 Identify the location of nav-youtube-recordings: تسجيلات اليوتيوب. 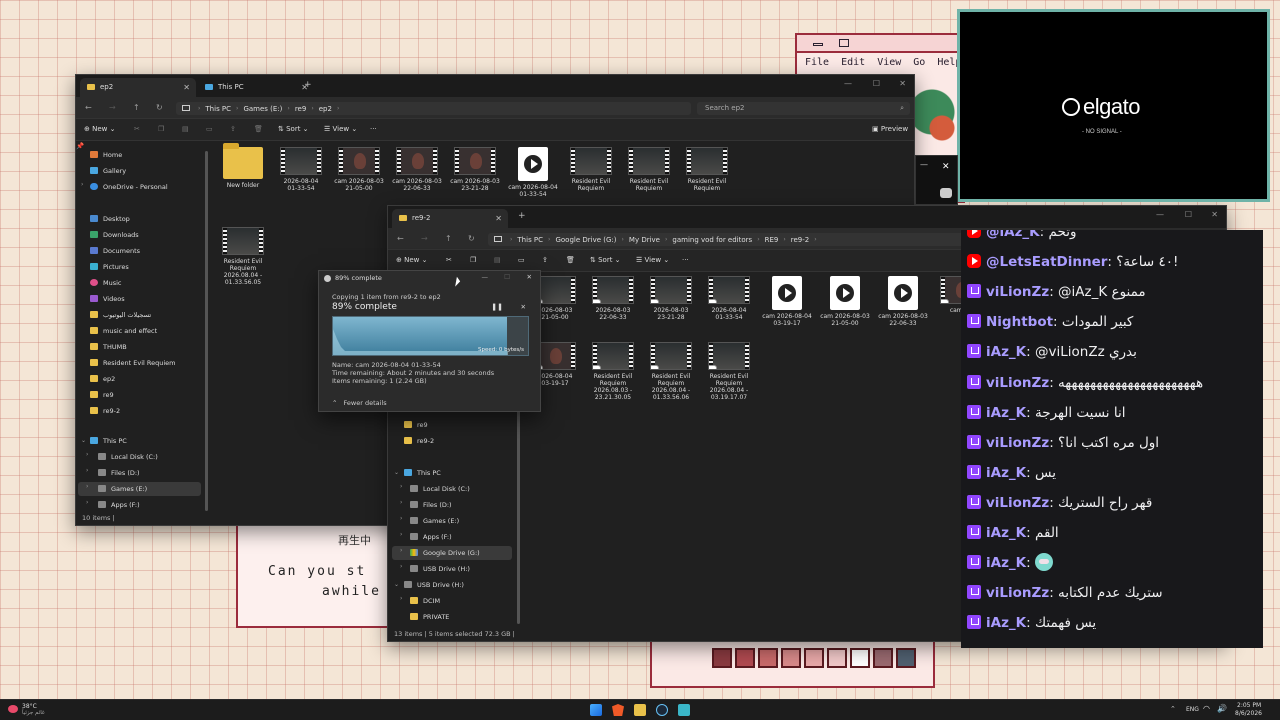
(120, 315).